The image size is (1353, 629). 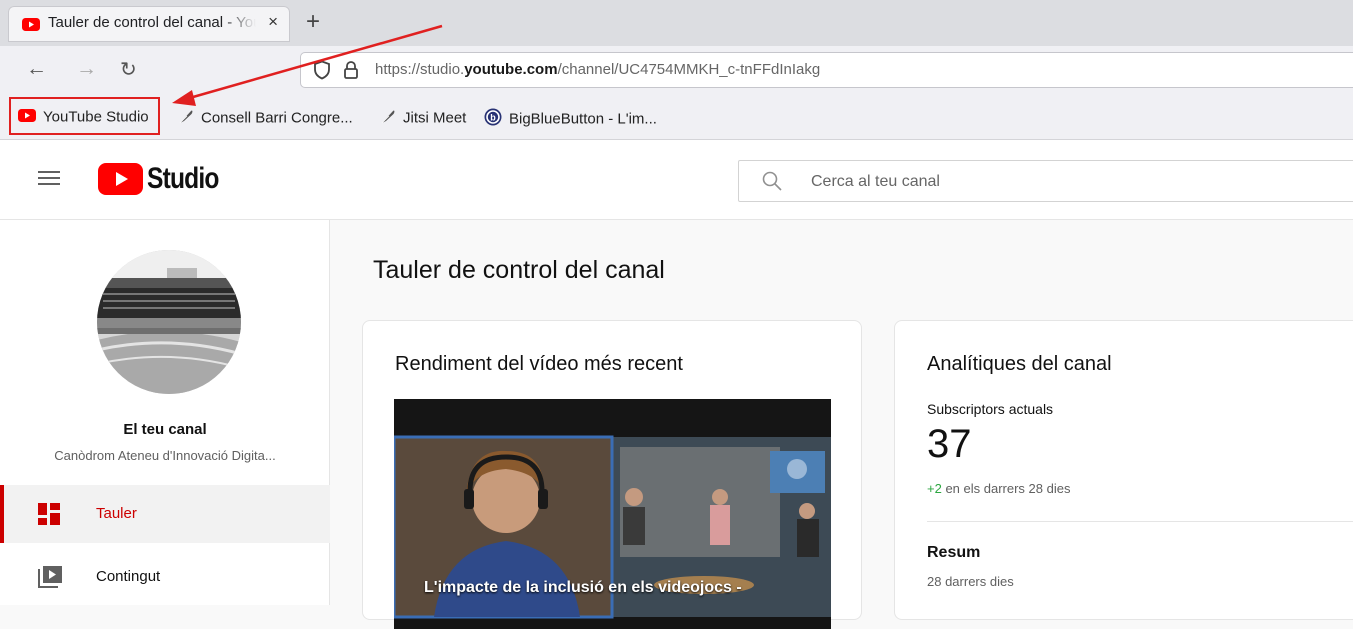 I want to click on hamburger-menu-icon, so click(x=49, y=180).